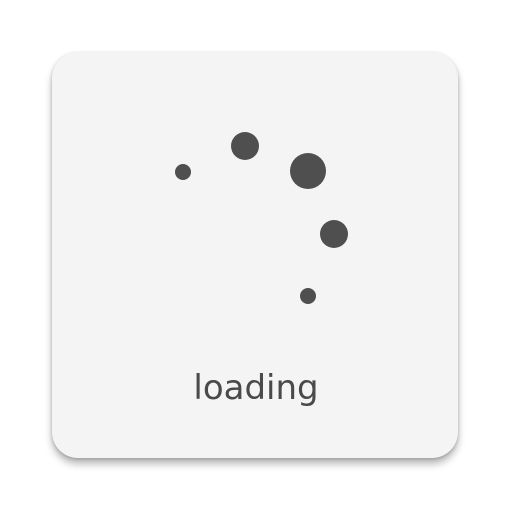 This screenshot has height=512, width=512. What do you see at coordinates (256, 388) in the screenshot?
I see `loading-label: loading` at bounding box center [256, 388].